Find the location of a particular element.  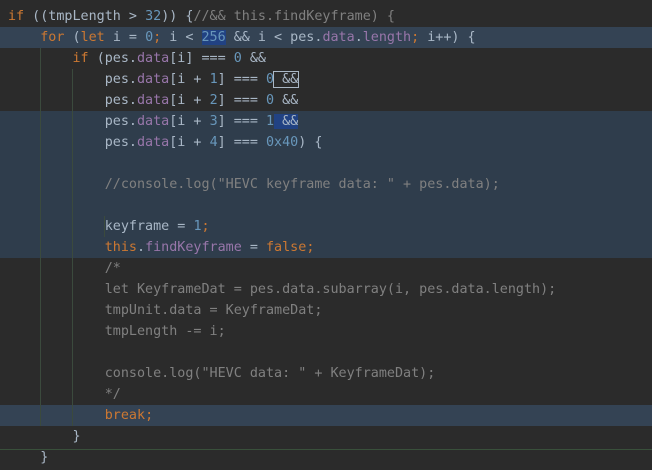

code-token: this is located at coordinates (120, 247).